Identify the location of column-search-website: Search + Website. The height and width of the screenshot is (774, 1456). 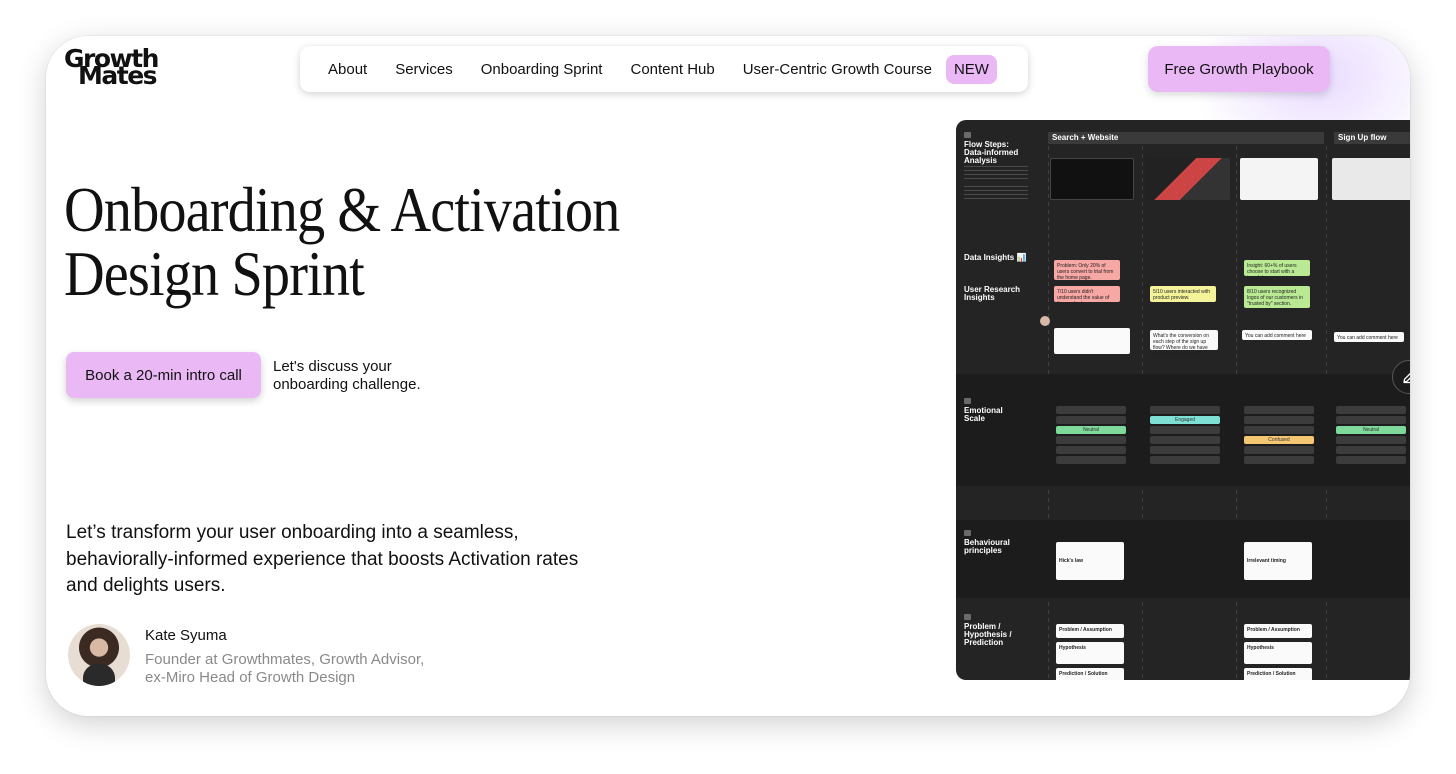
(1186, 138).